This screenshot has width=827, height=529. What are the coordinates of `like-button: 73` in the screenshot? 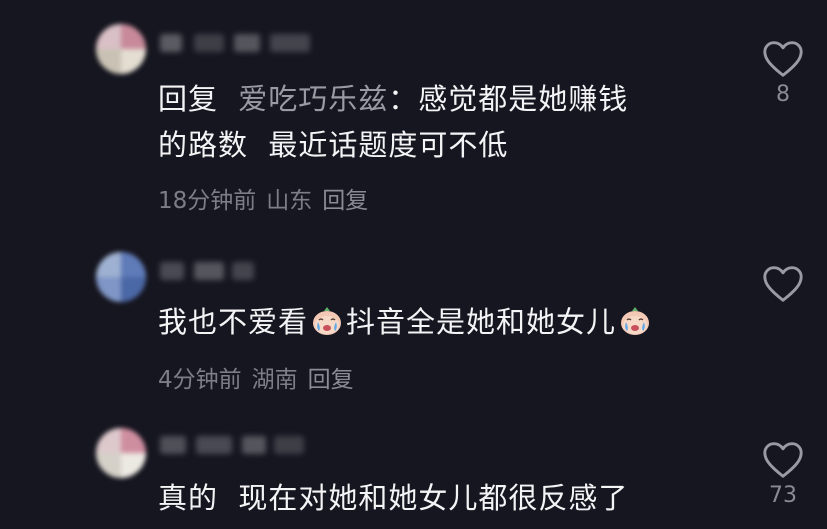 It's located at (783, 473).